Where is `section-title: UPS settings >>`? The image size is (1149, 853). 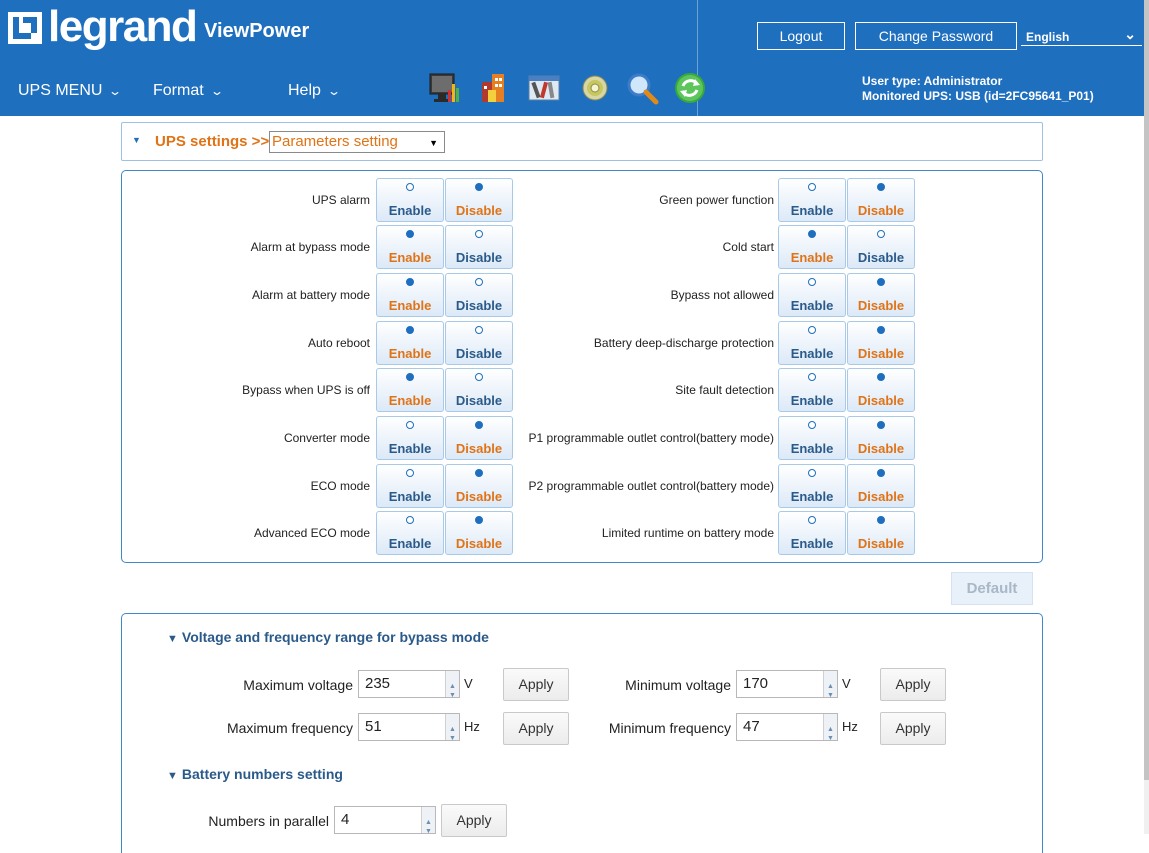
section-title: UPS settings >> is located at coordinates (212, 141).